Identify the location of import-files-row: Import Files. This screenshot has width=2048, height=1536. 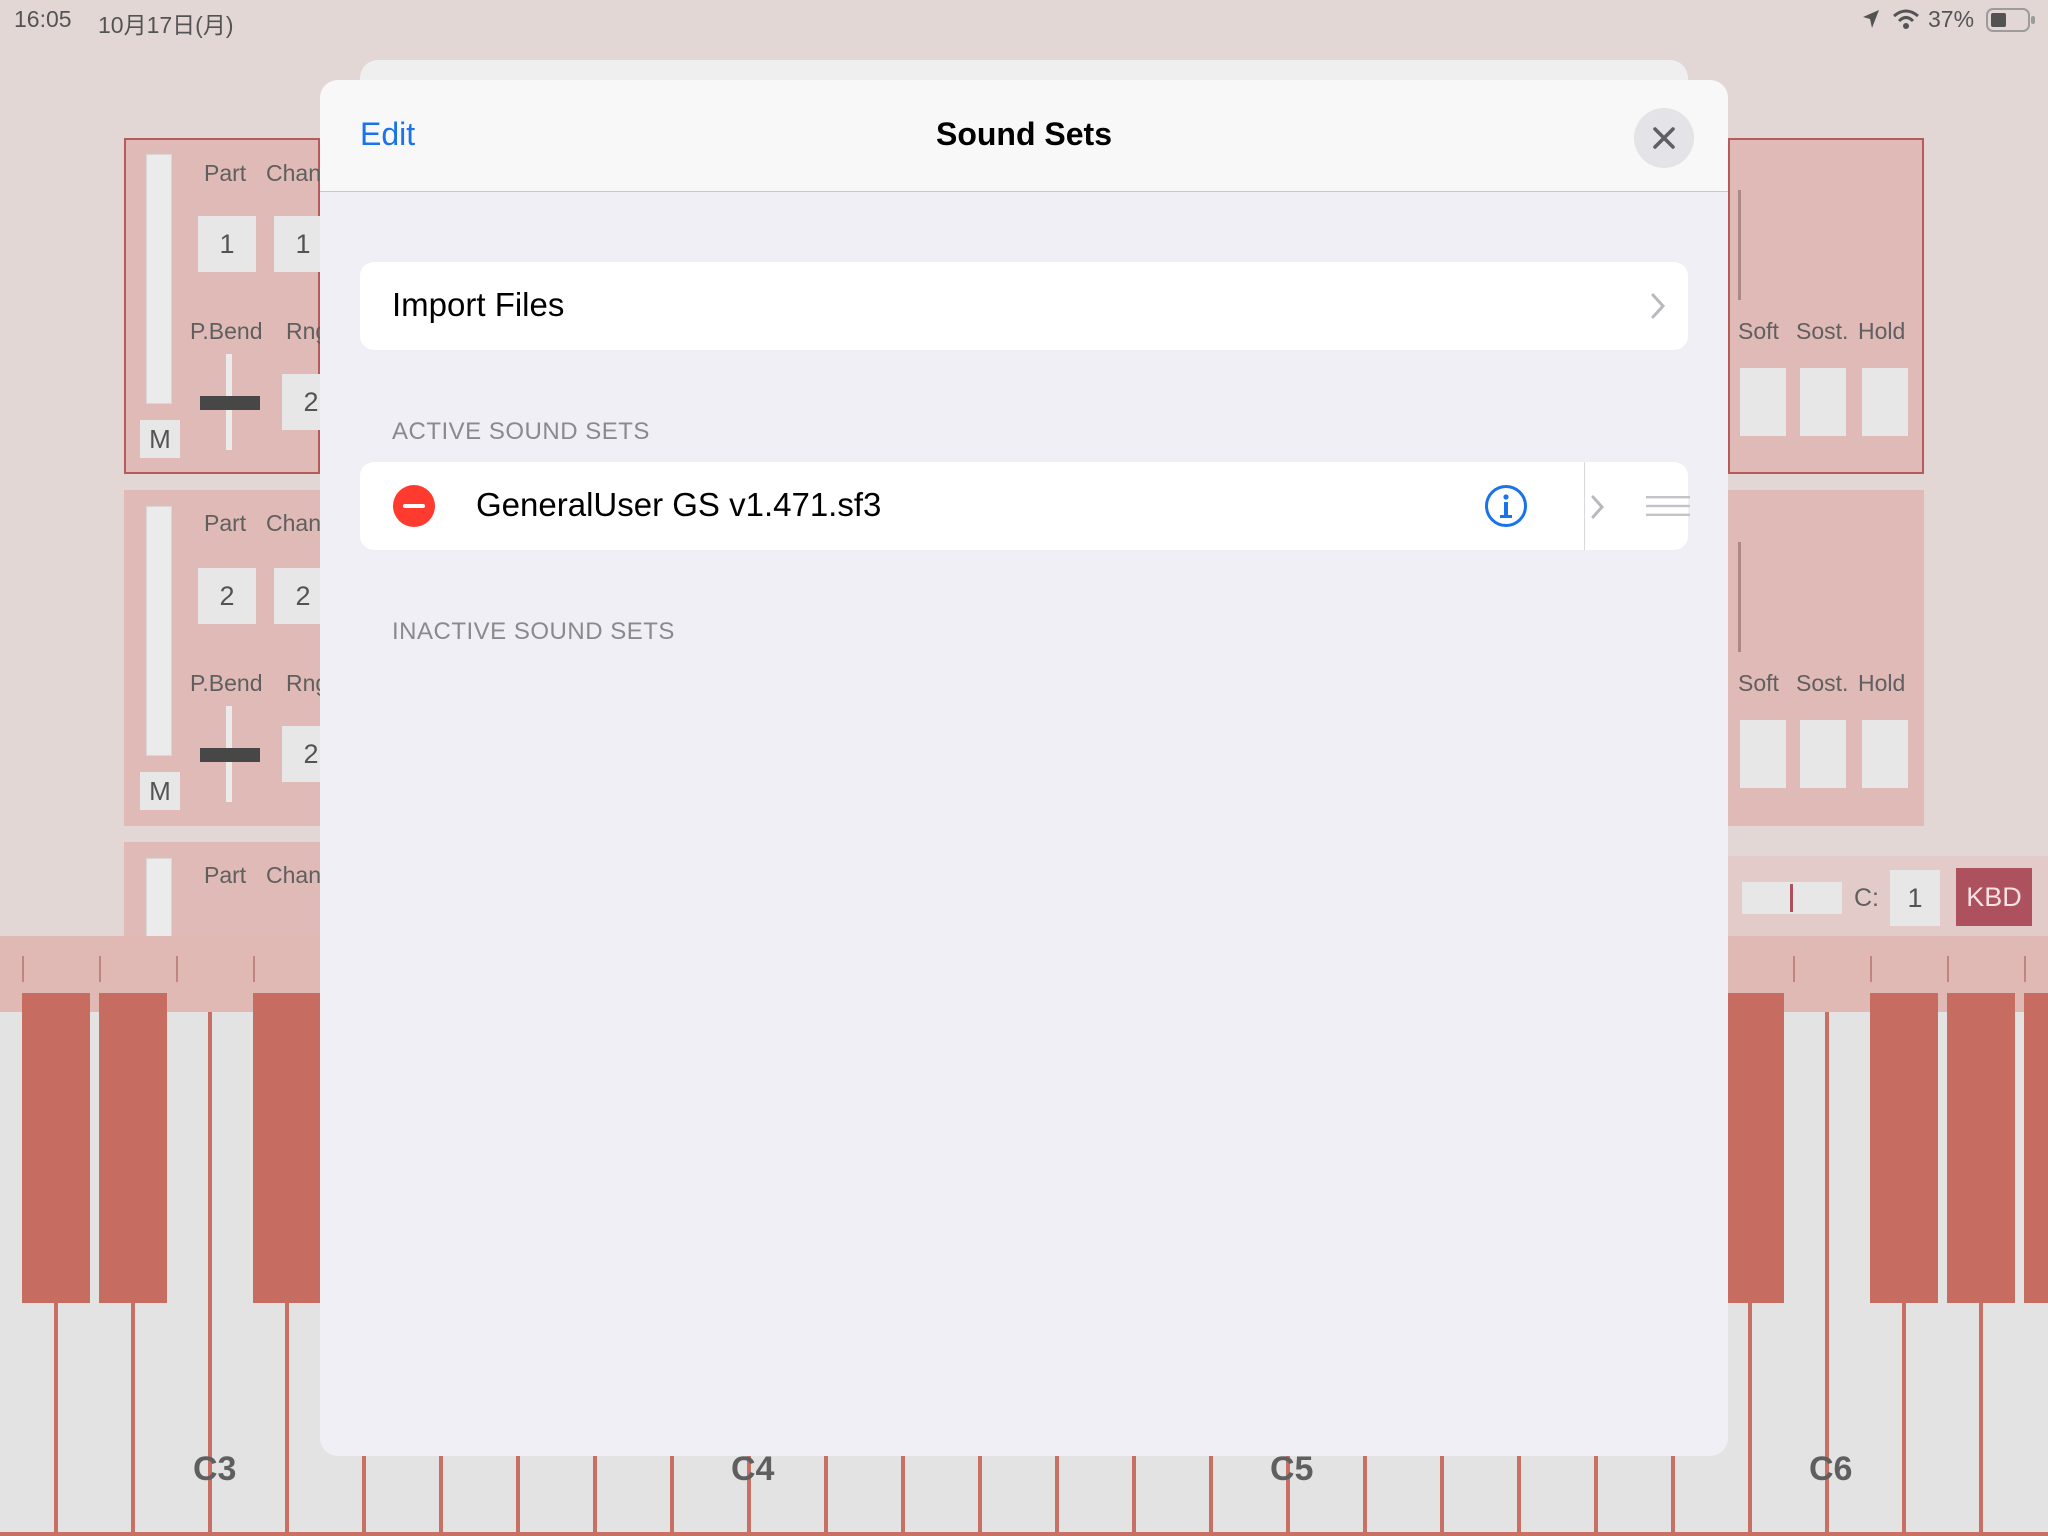
(1024, 306).